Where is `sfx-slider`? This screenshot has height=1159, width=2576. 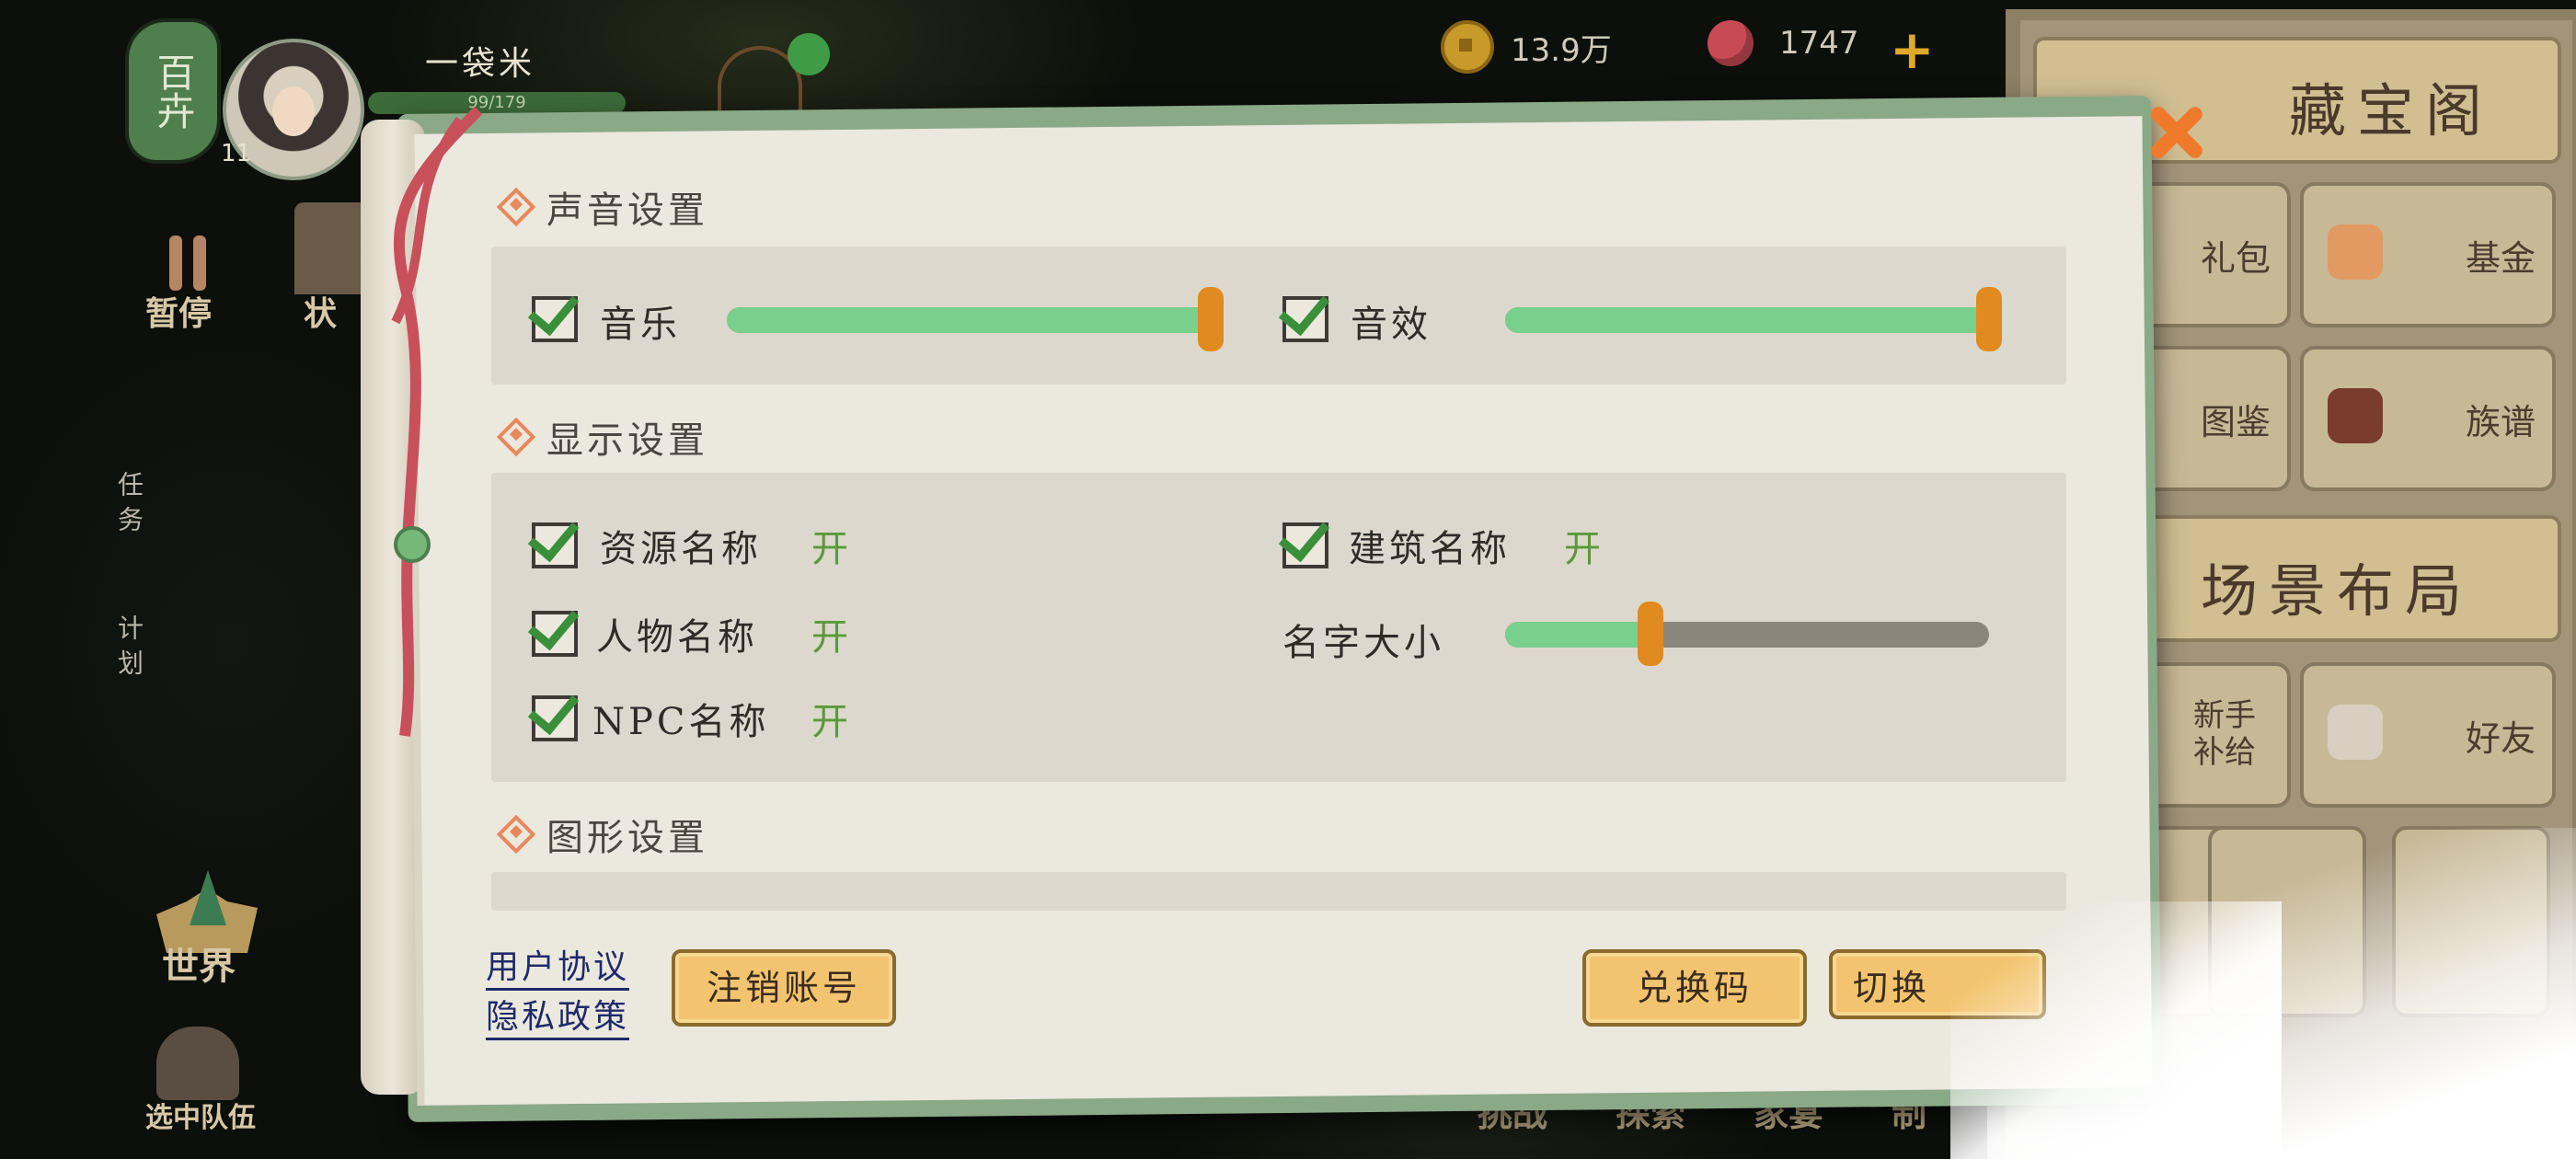 sfx-slider is located at coordinates (1753, 319).